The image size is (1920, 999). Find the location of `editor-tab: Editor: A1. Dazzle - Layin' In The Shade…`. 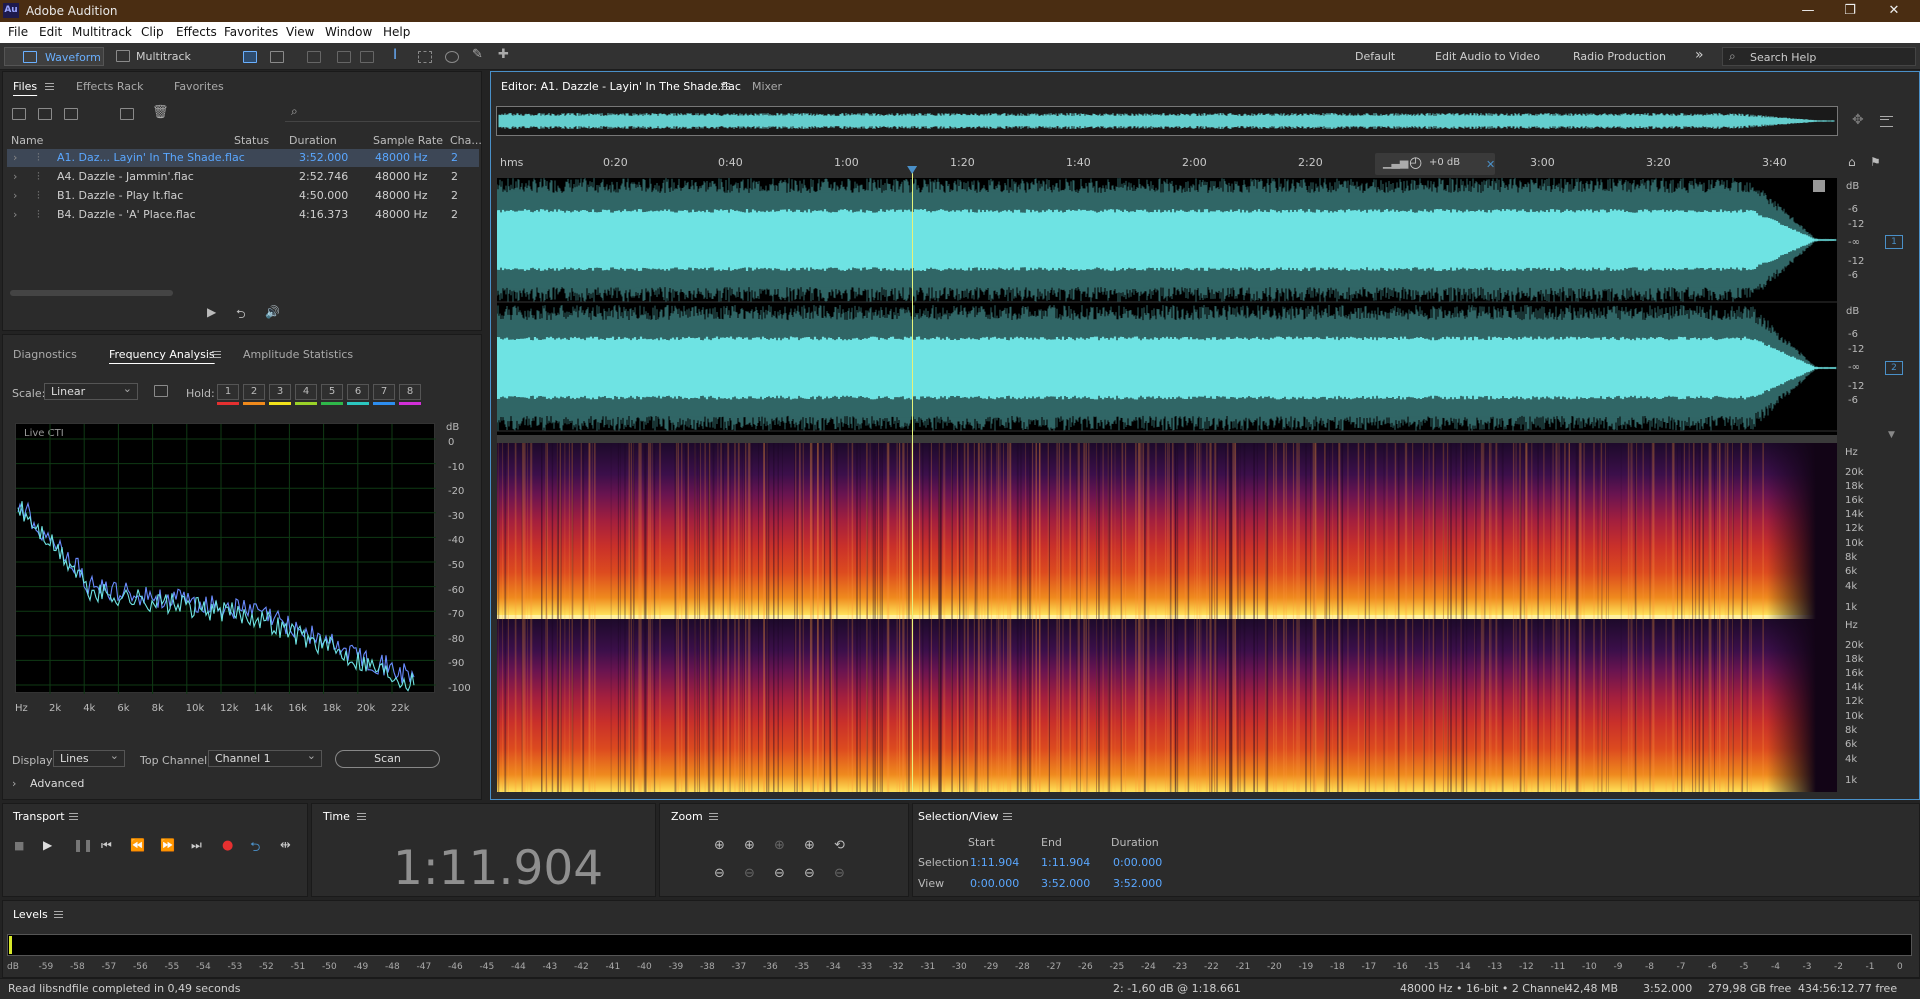

editor-tab: Editor: A1. Dazzle - Layin' In The Shade… is located at coordinates (621, 86).